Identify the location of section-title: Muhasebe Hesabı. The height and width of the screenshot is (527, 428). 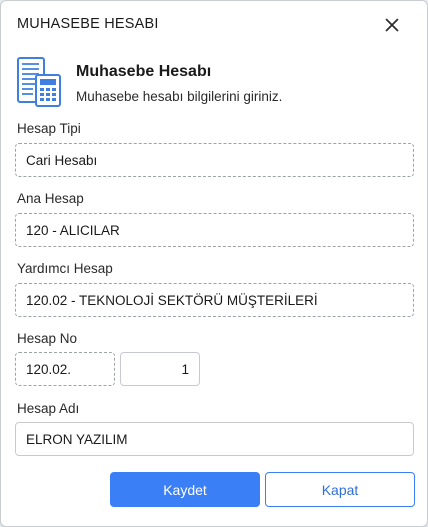
(144, 71).